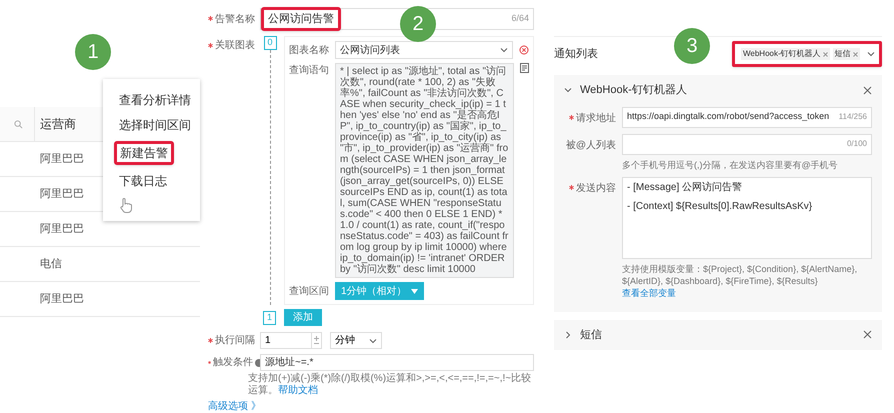  Describe the element at coordinates (155, 125) in the screenshot. I see `menu-item: 选择时间区间` at that location.